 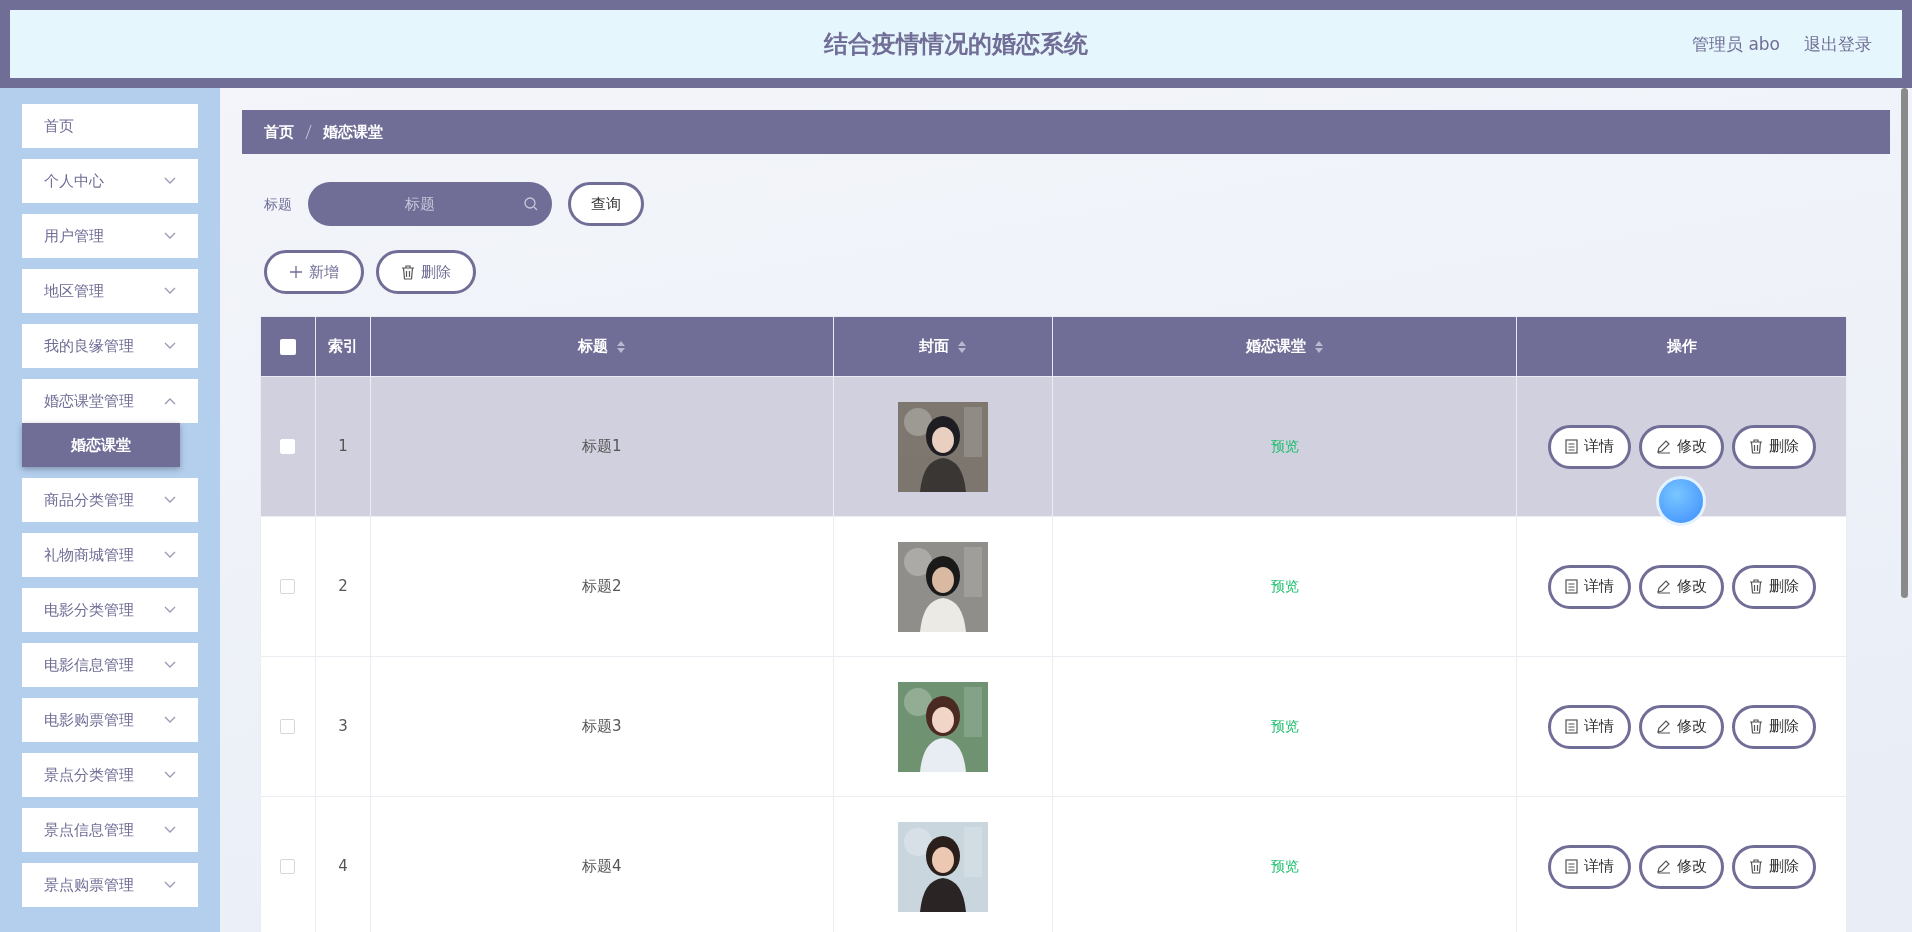 I want to click on sidebar-item: 婚恋课堂管理, so click(x=110, y=401).